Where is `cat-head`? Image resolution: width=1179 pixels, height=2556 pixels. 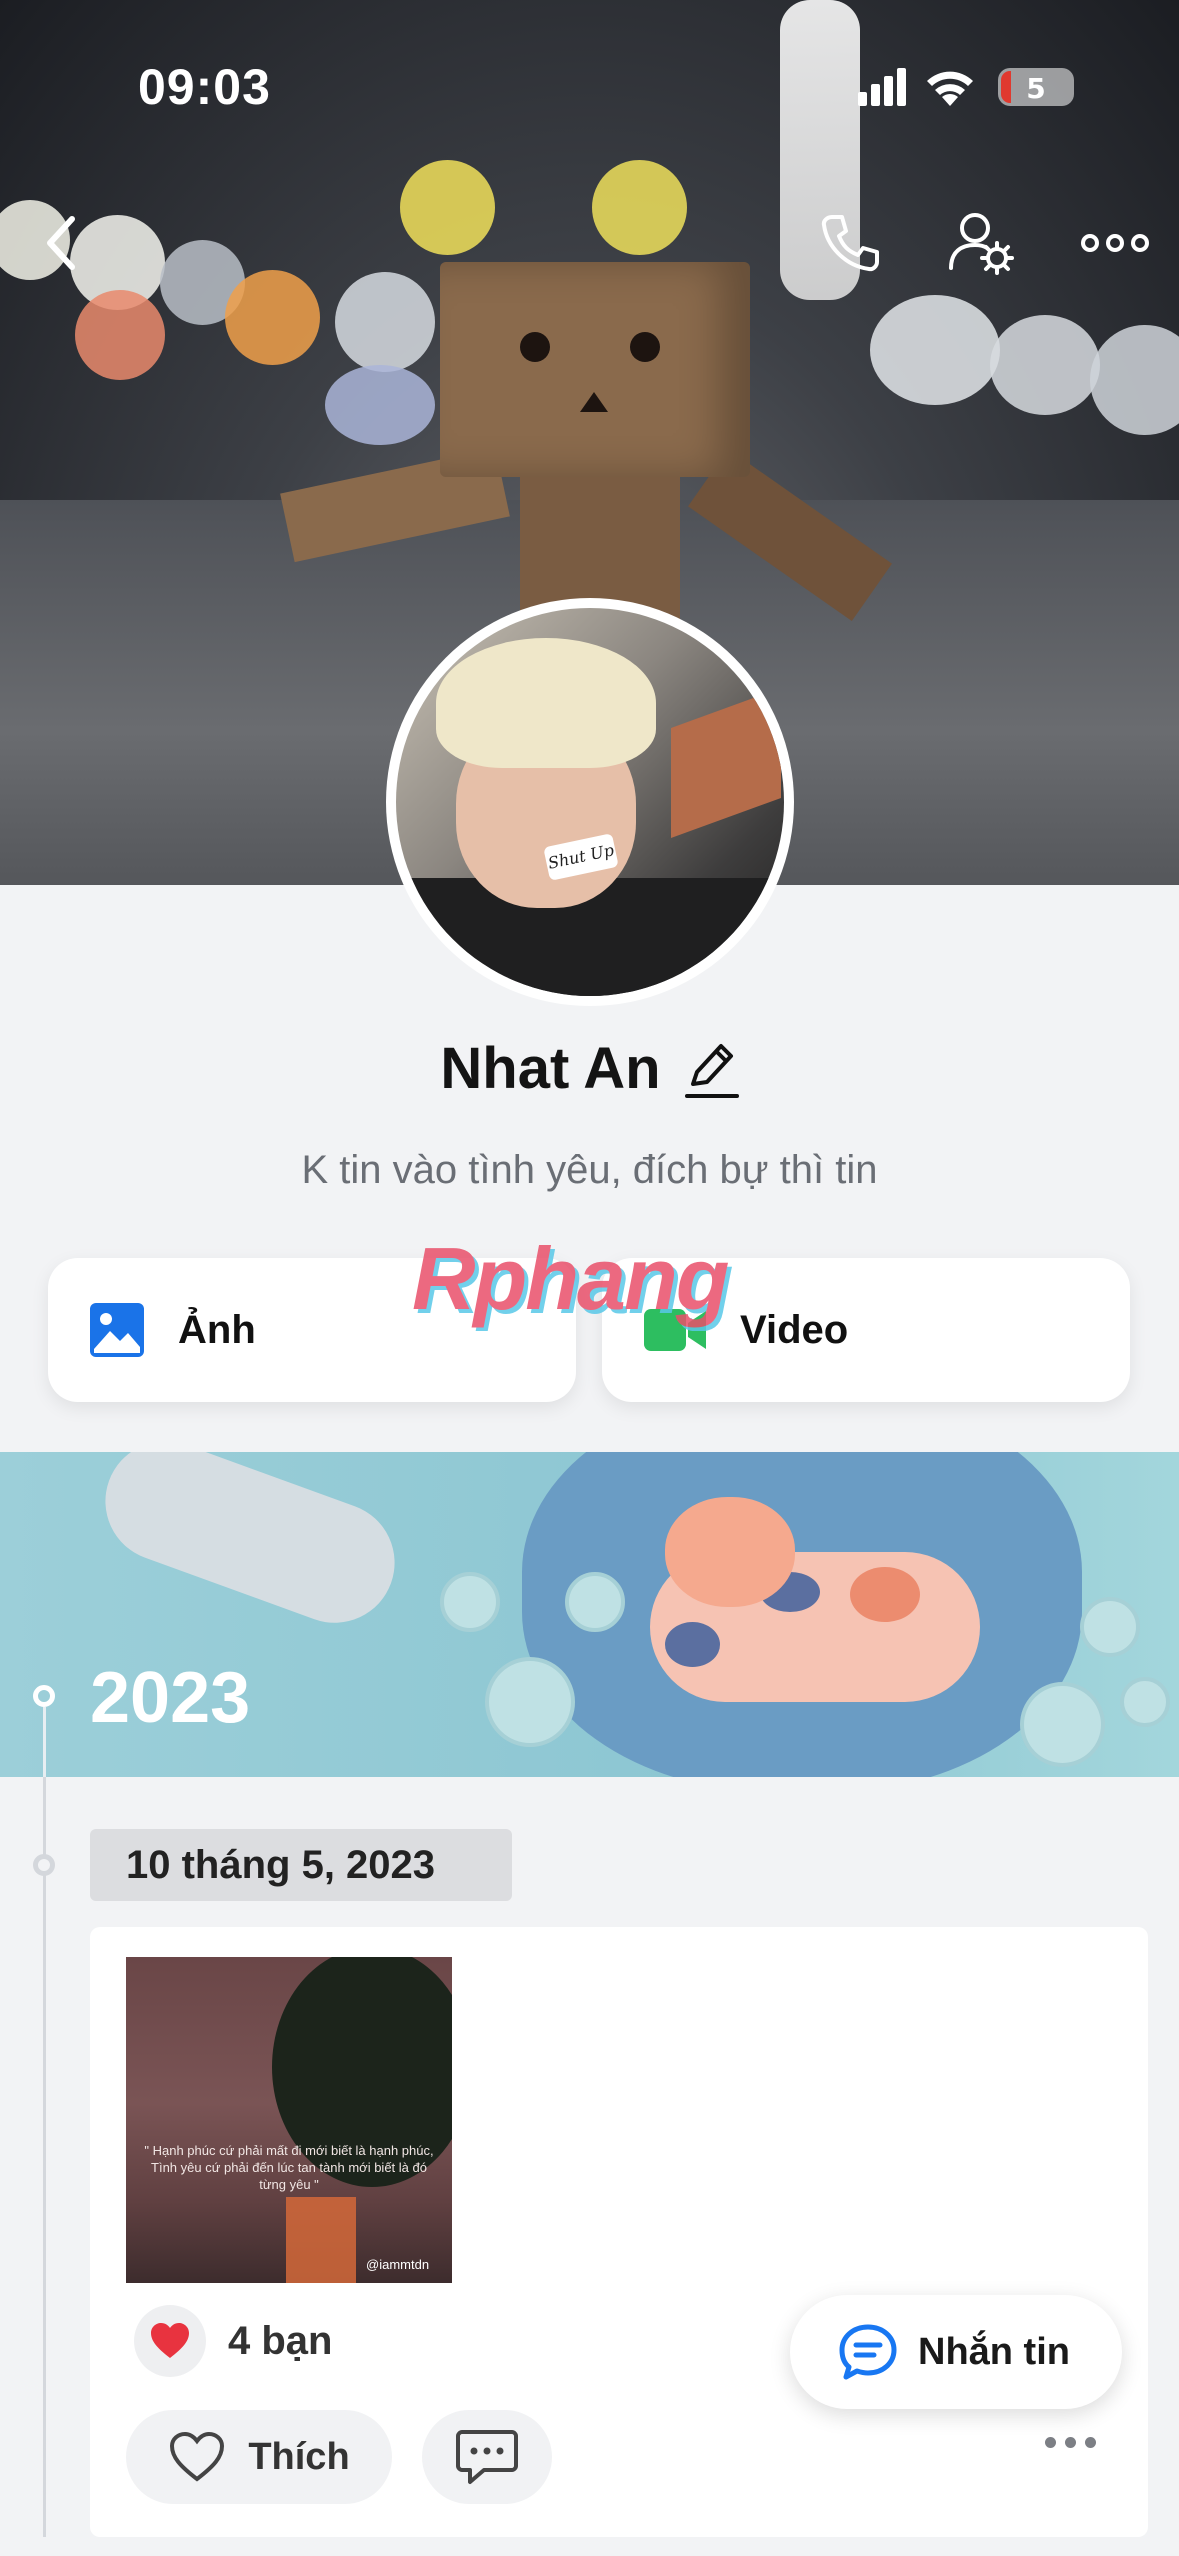
cat-head is located at coordinates (730, 1552).